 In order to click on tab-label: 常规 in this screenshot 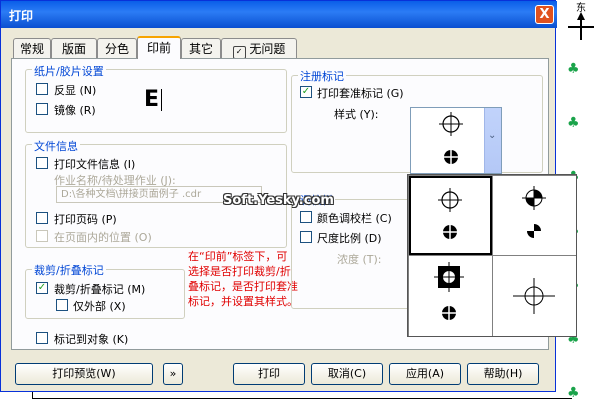, I will do `click(31, 49)`.